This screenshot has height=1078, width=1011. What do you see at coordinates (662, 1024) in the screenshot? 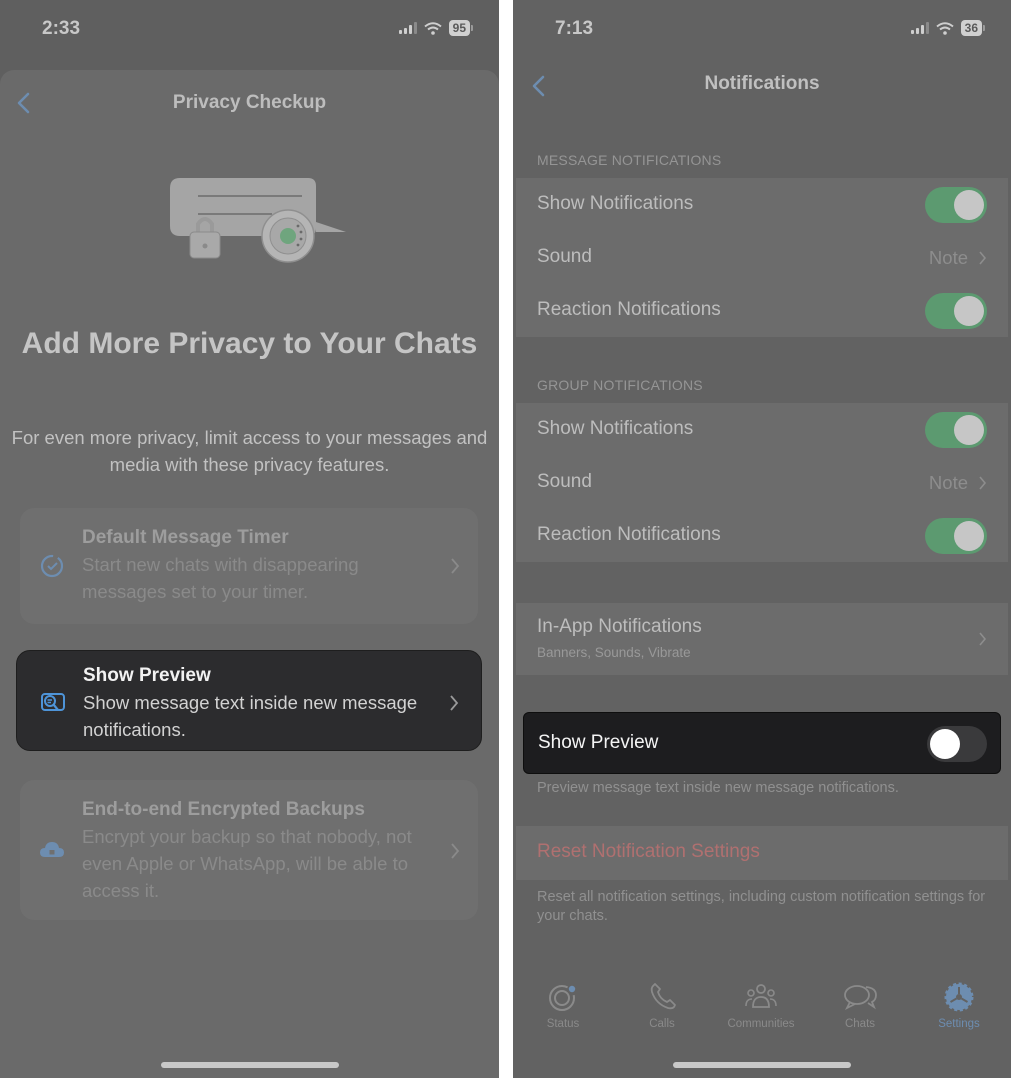
I see `tab-label: Calls` at bounding box center [662, 1024].